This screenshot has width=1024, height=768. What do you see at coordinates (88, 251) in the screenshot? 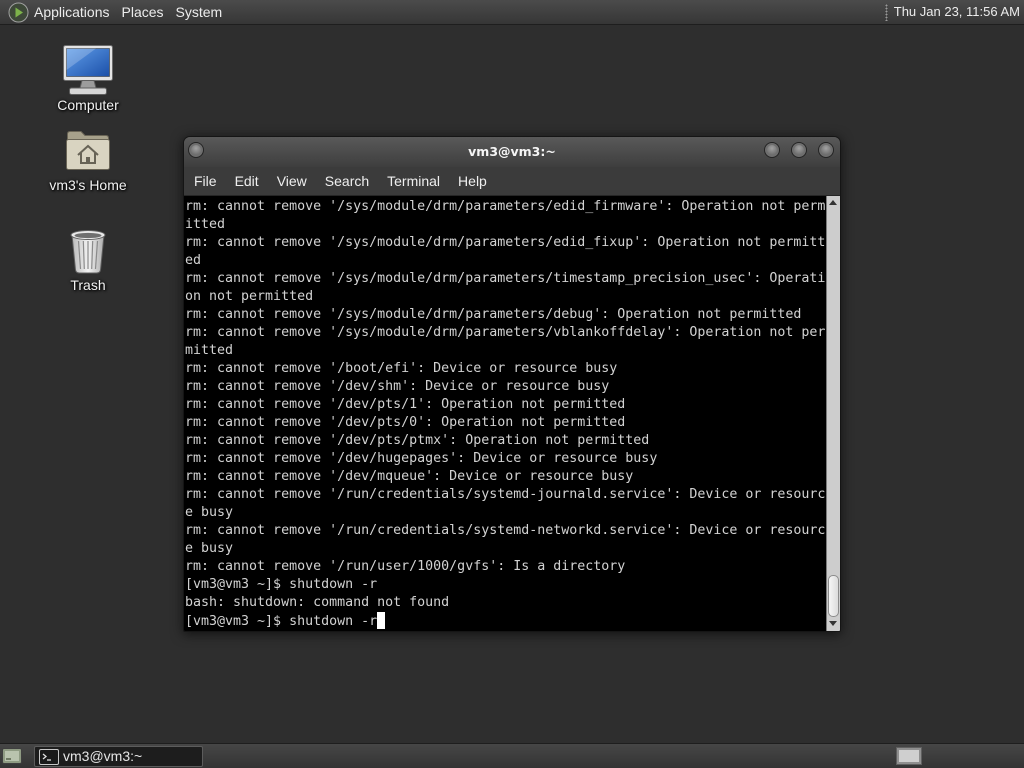
I see `trash-icon` at bounding box center [88, 251].